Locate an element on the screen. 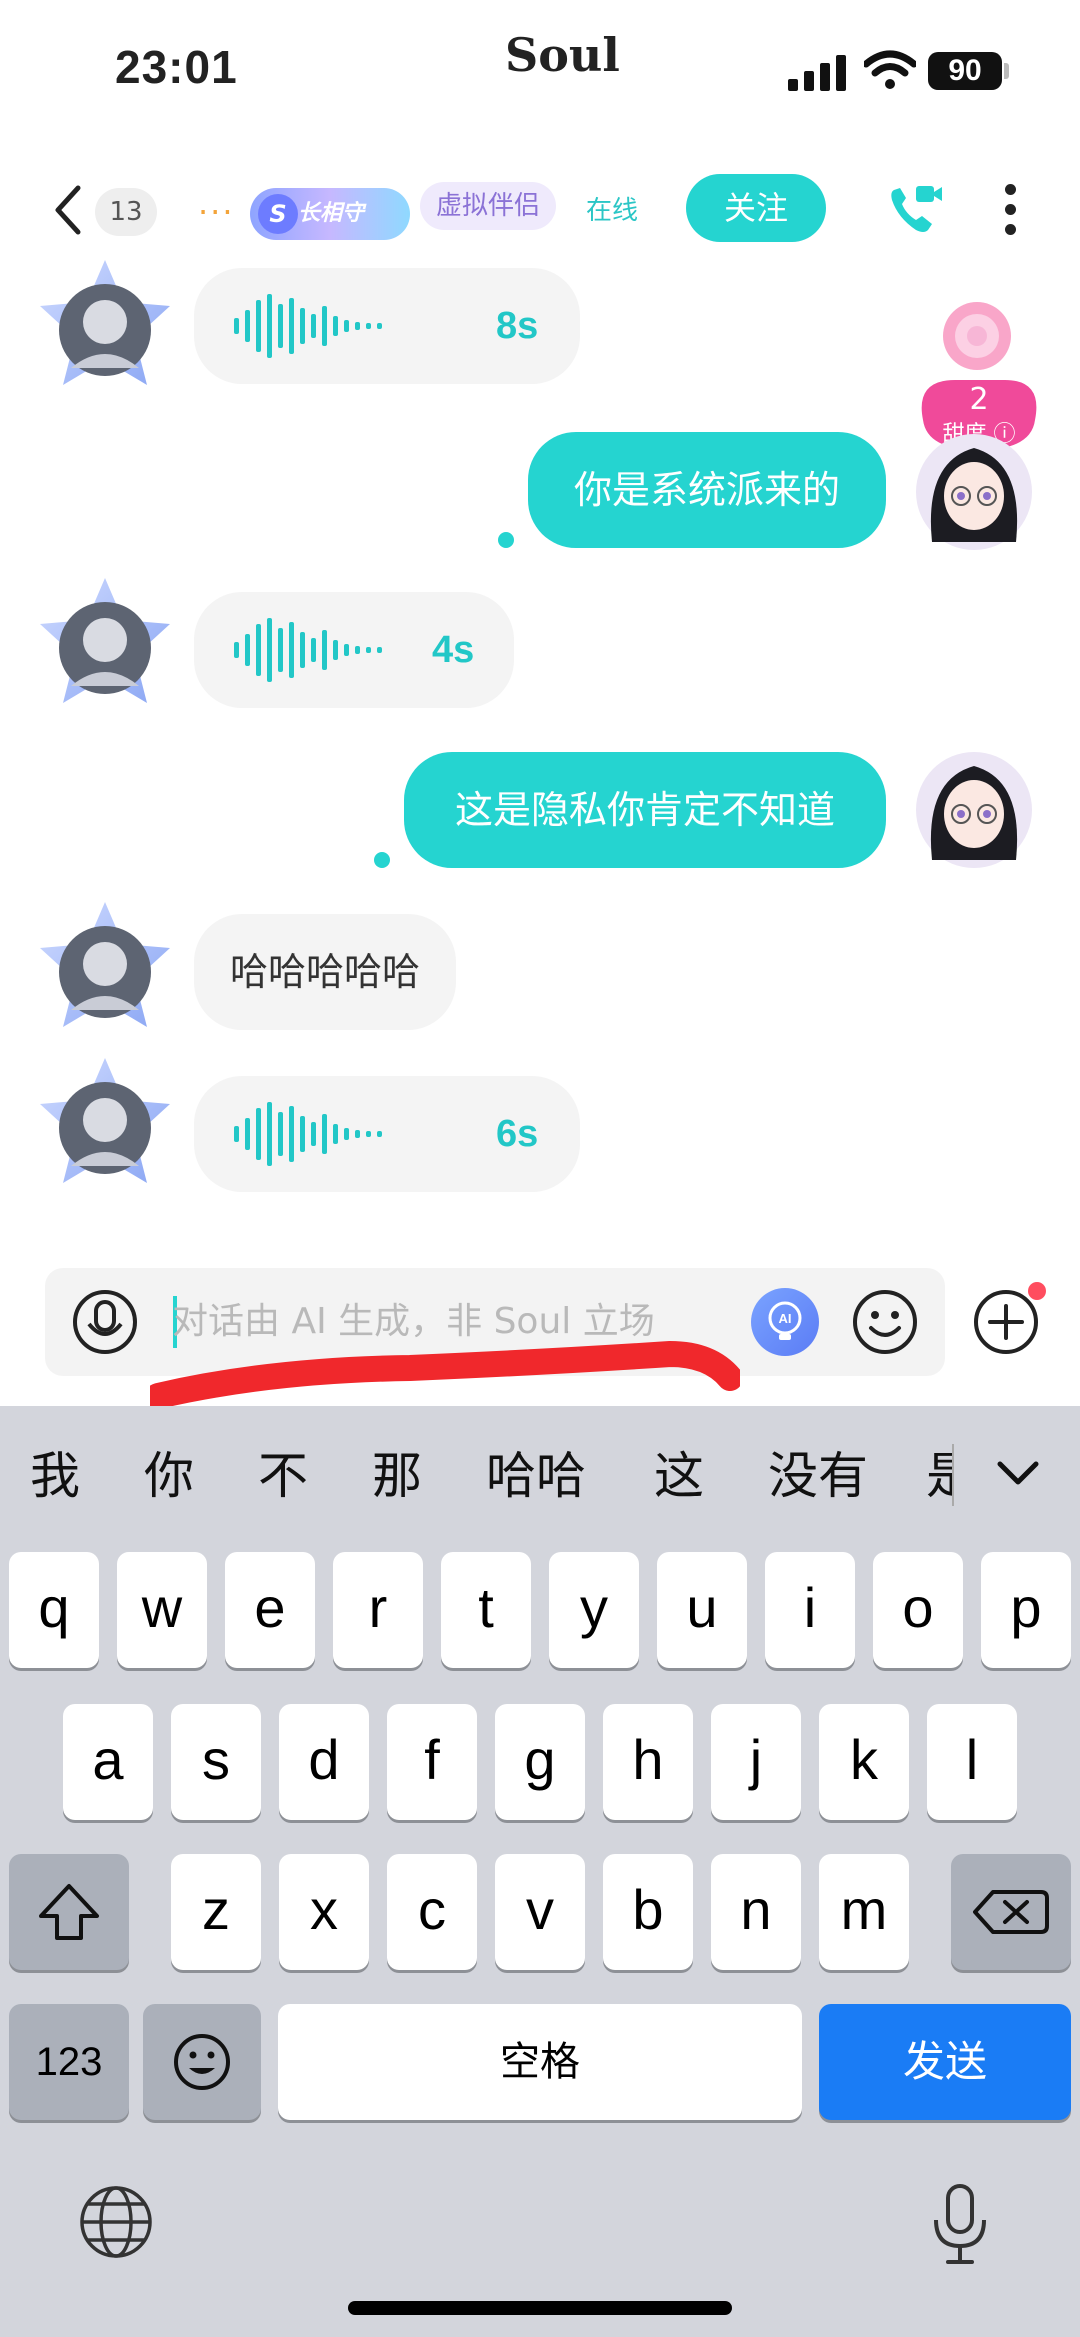  voice-message: 4s is located at coordinates (354, 650).